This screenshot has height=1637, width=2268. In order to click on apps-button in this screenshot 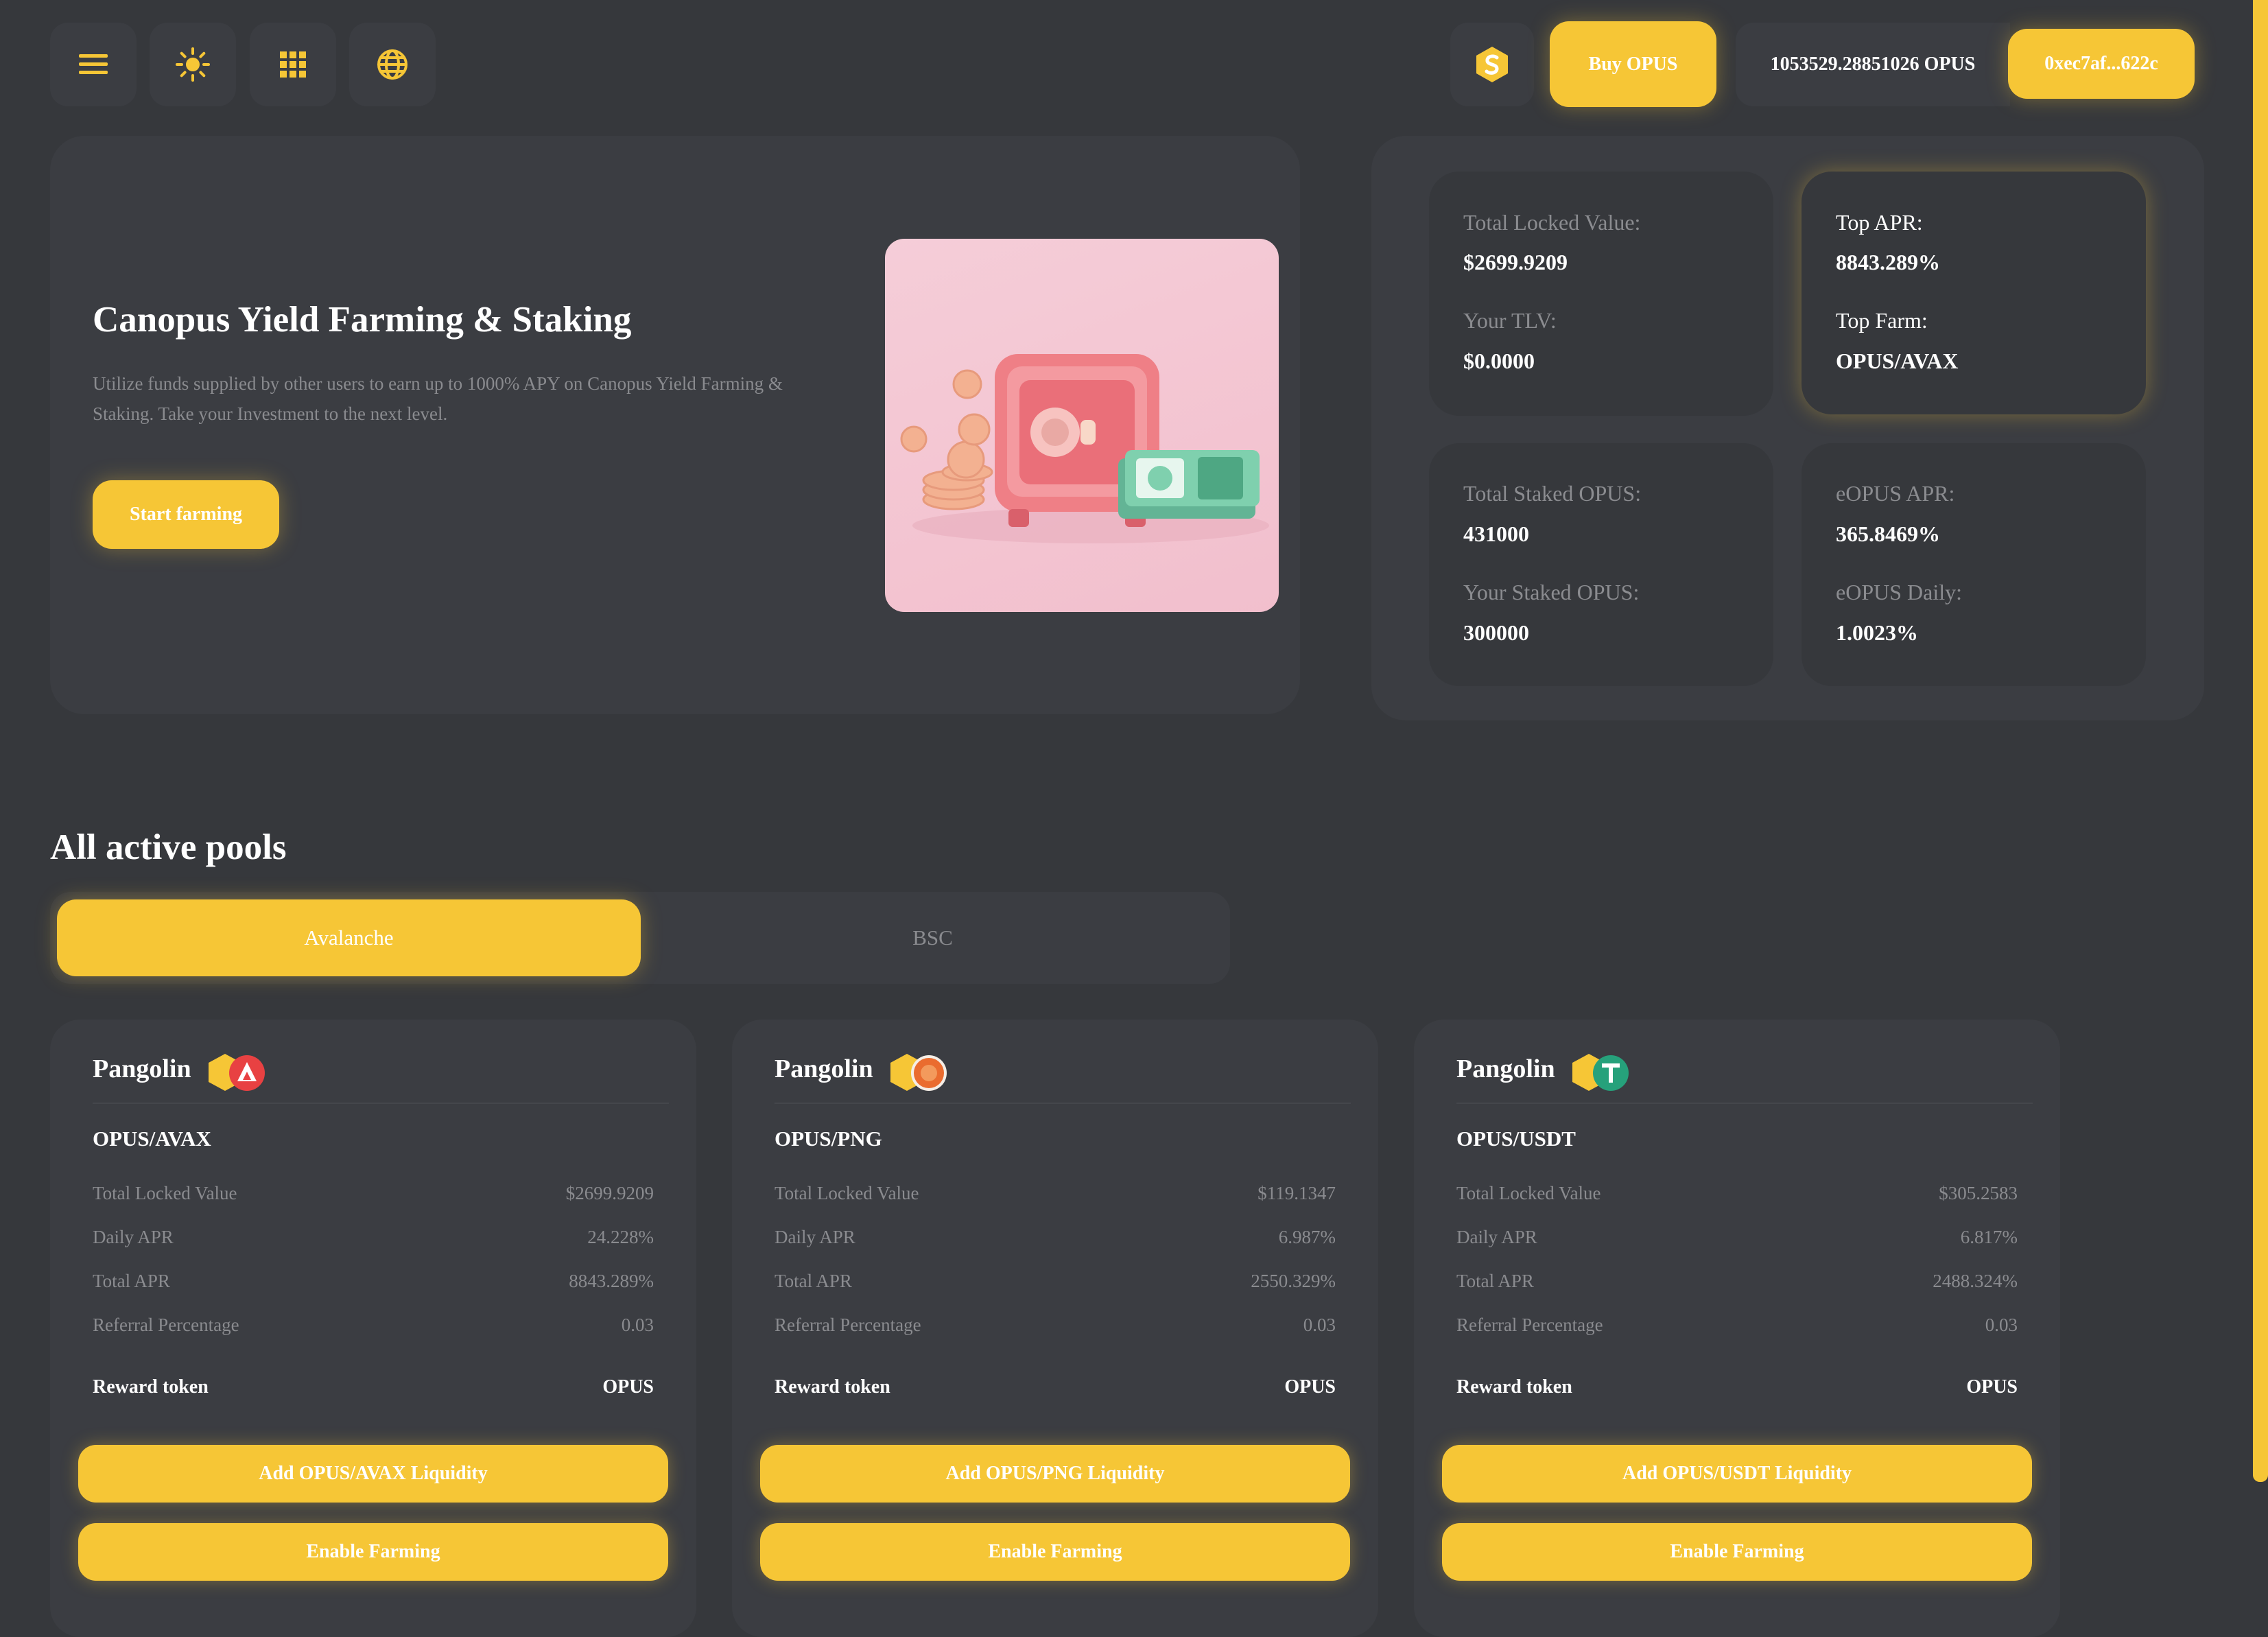, I will do `click(293, 64)`.